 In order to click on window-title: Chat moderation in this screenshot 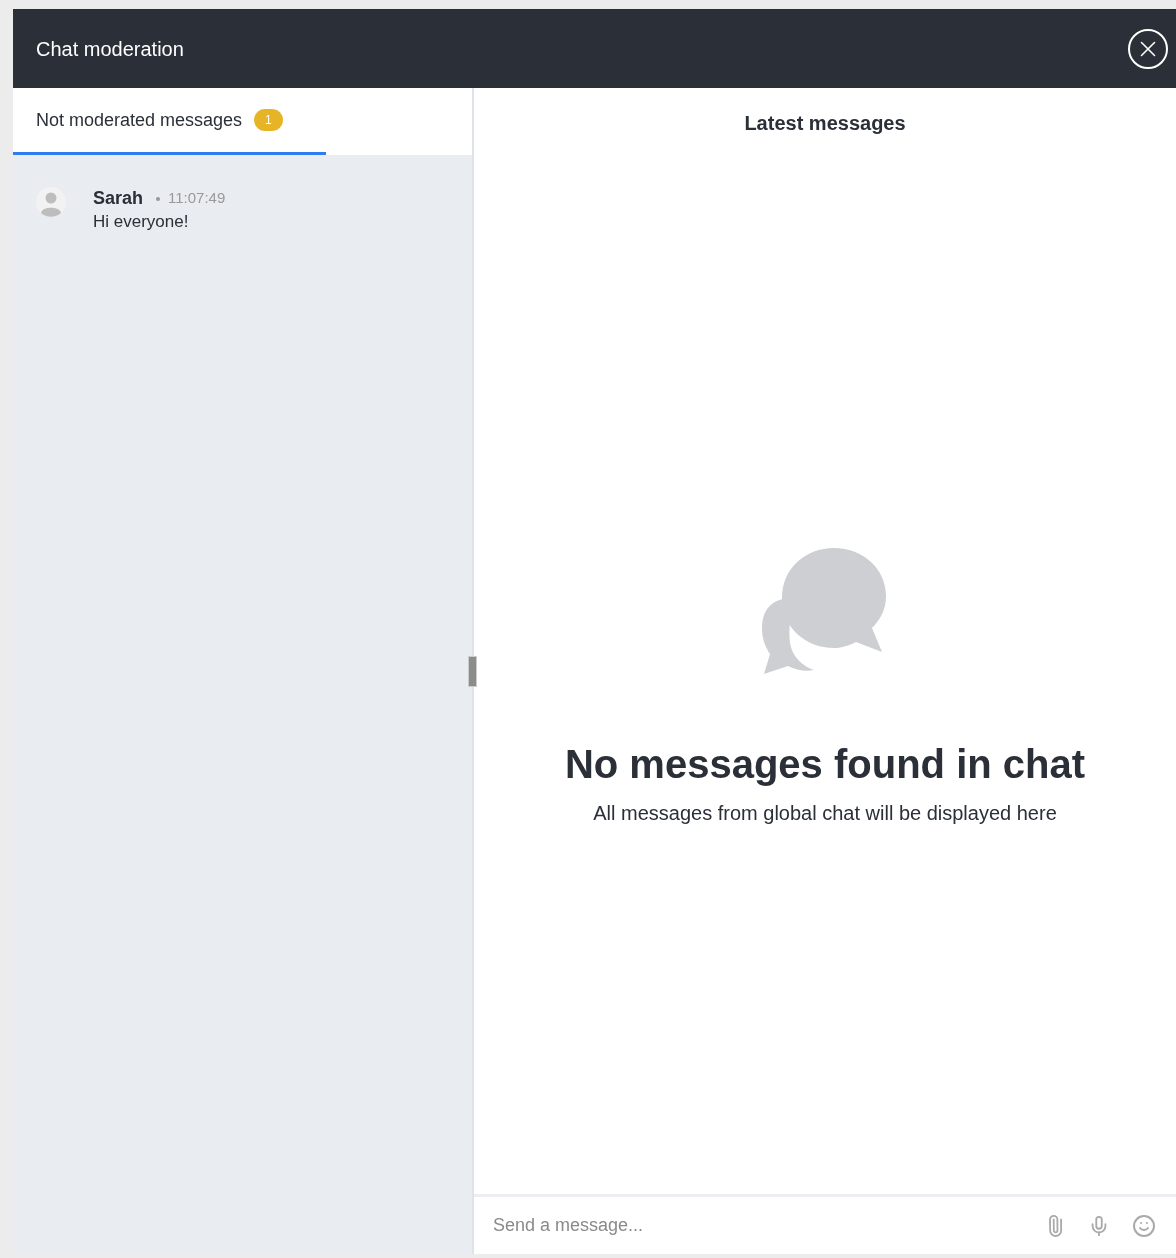, I will do `click(110, 49)`.